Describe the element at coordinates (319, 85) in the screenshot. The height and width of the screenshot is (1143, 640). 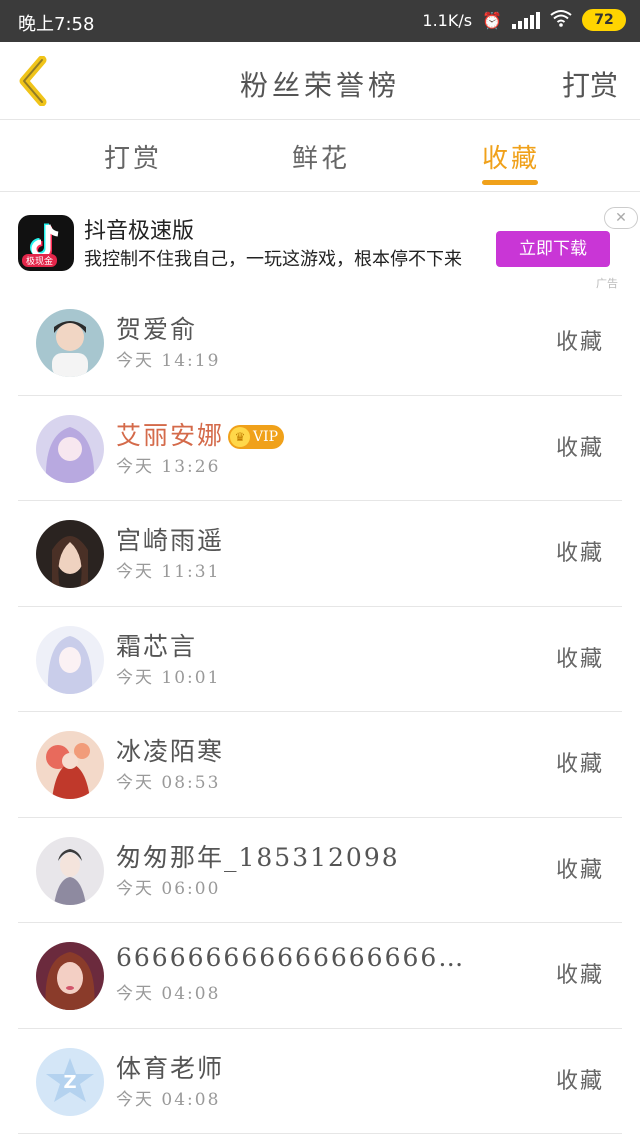
I see `page-title: 粉丝荣誉榜` at that location.